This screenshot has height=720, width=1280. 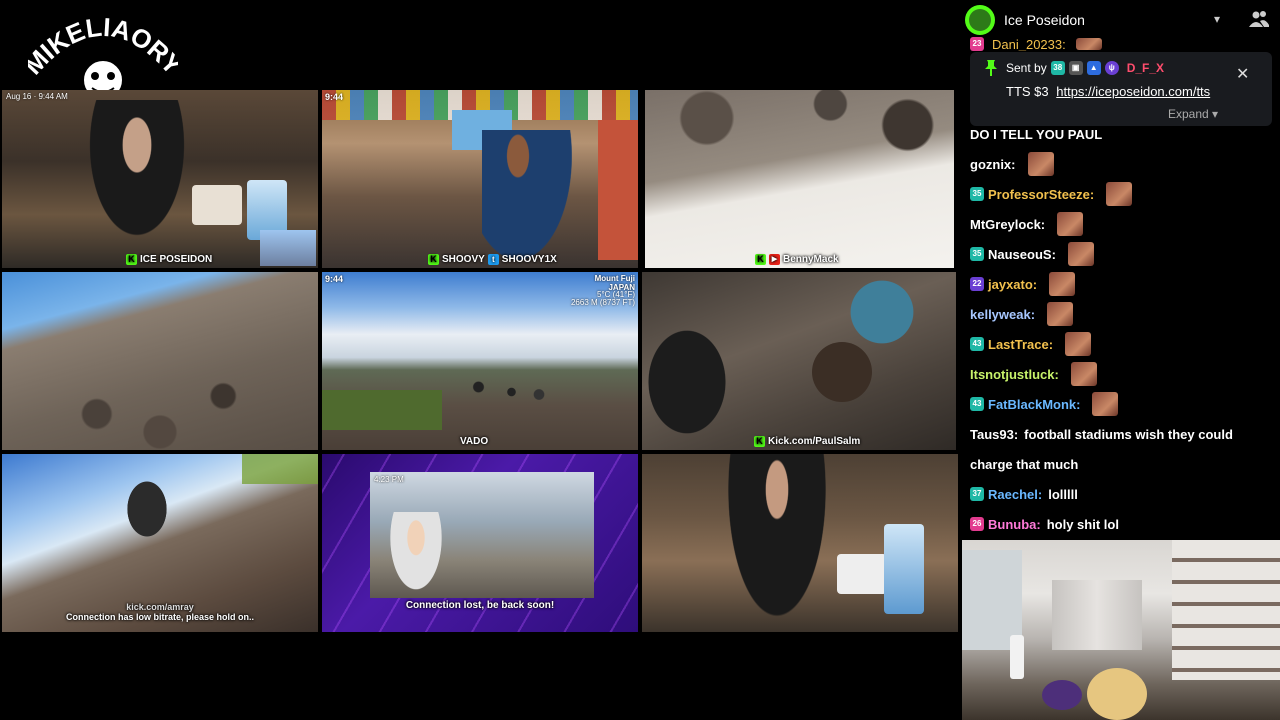 I want to click on chat-message: goznix:, so click(x=1012, y=164).